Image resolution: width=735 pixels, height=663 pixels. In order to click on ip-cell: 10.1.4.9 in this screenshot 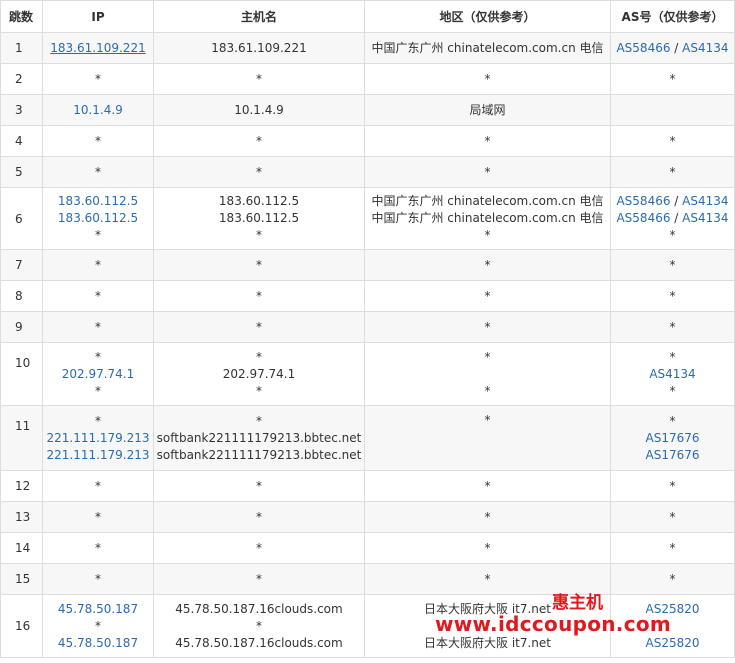, I will do `click(98, 110)`.